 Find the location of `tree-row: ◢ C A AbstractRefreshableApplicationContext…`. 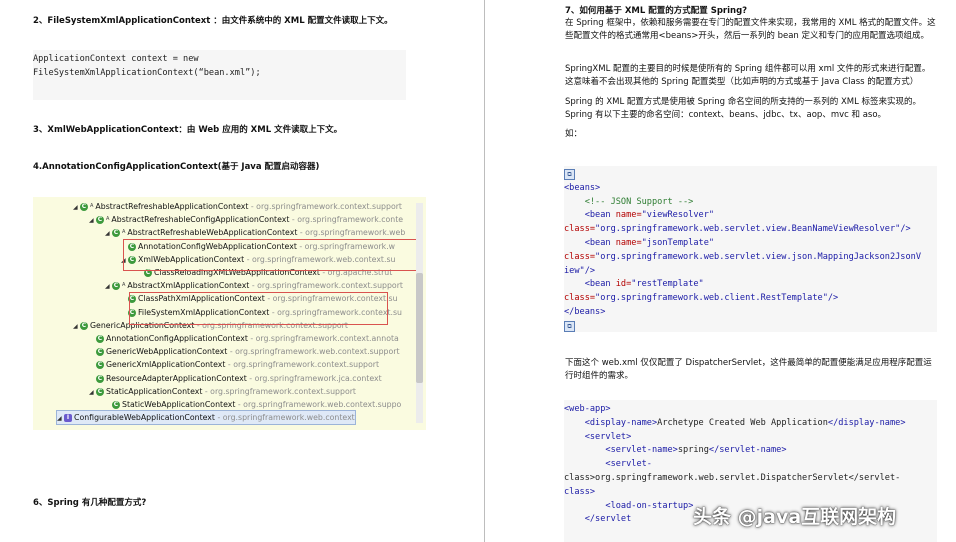

tree-row: ◢ C A AbstractRefreshableApplicationContext… is located at coordinates (237, 206).